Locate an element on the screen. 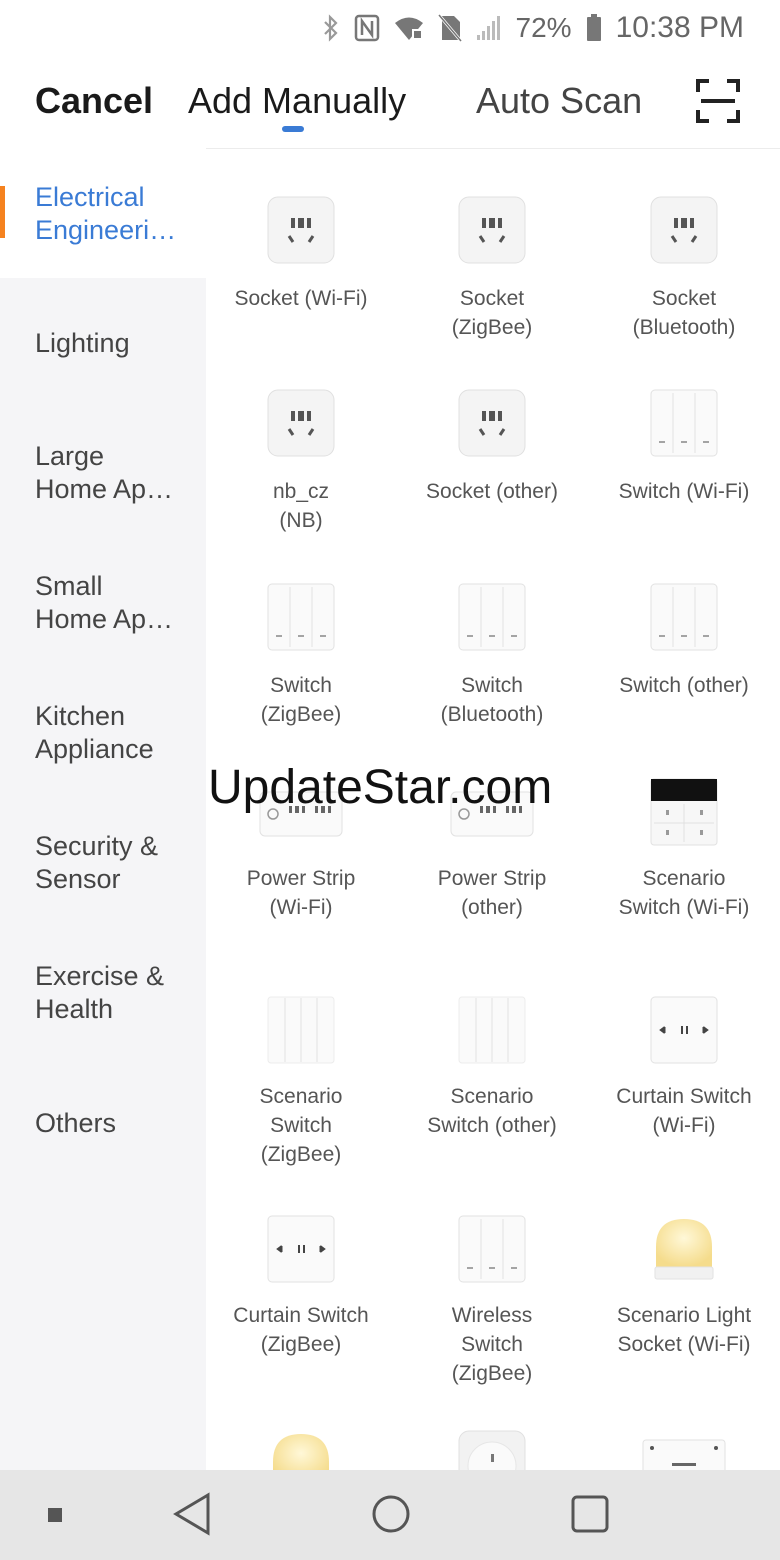 The width and height of the screenshot is (780, 1560). scan-icon is located at coordinates (718, 101).